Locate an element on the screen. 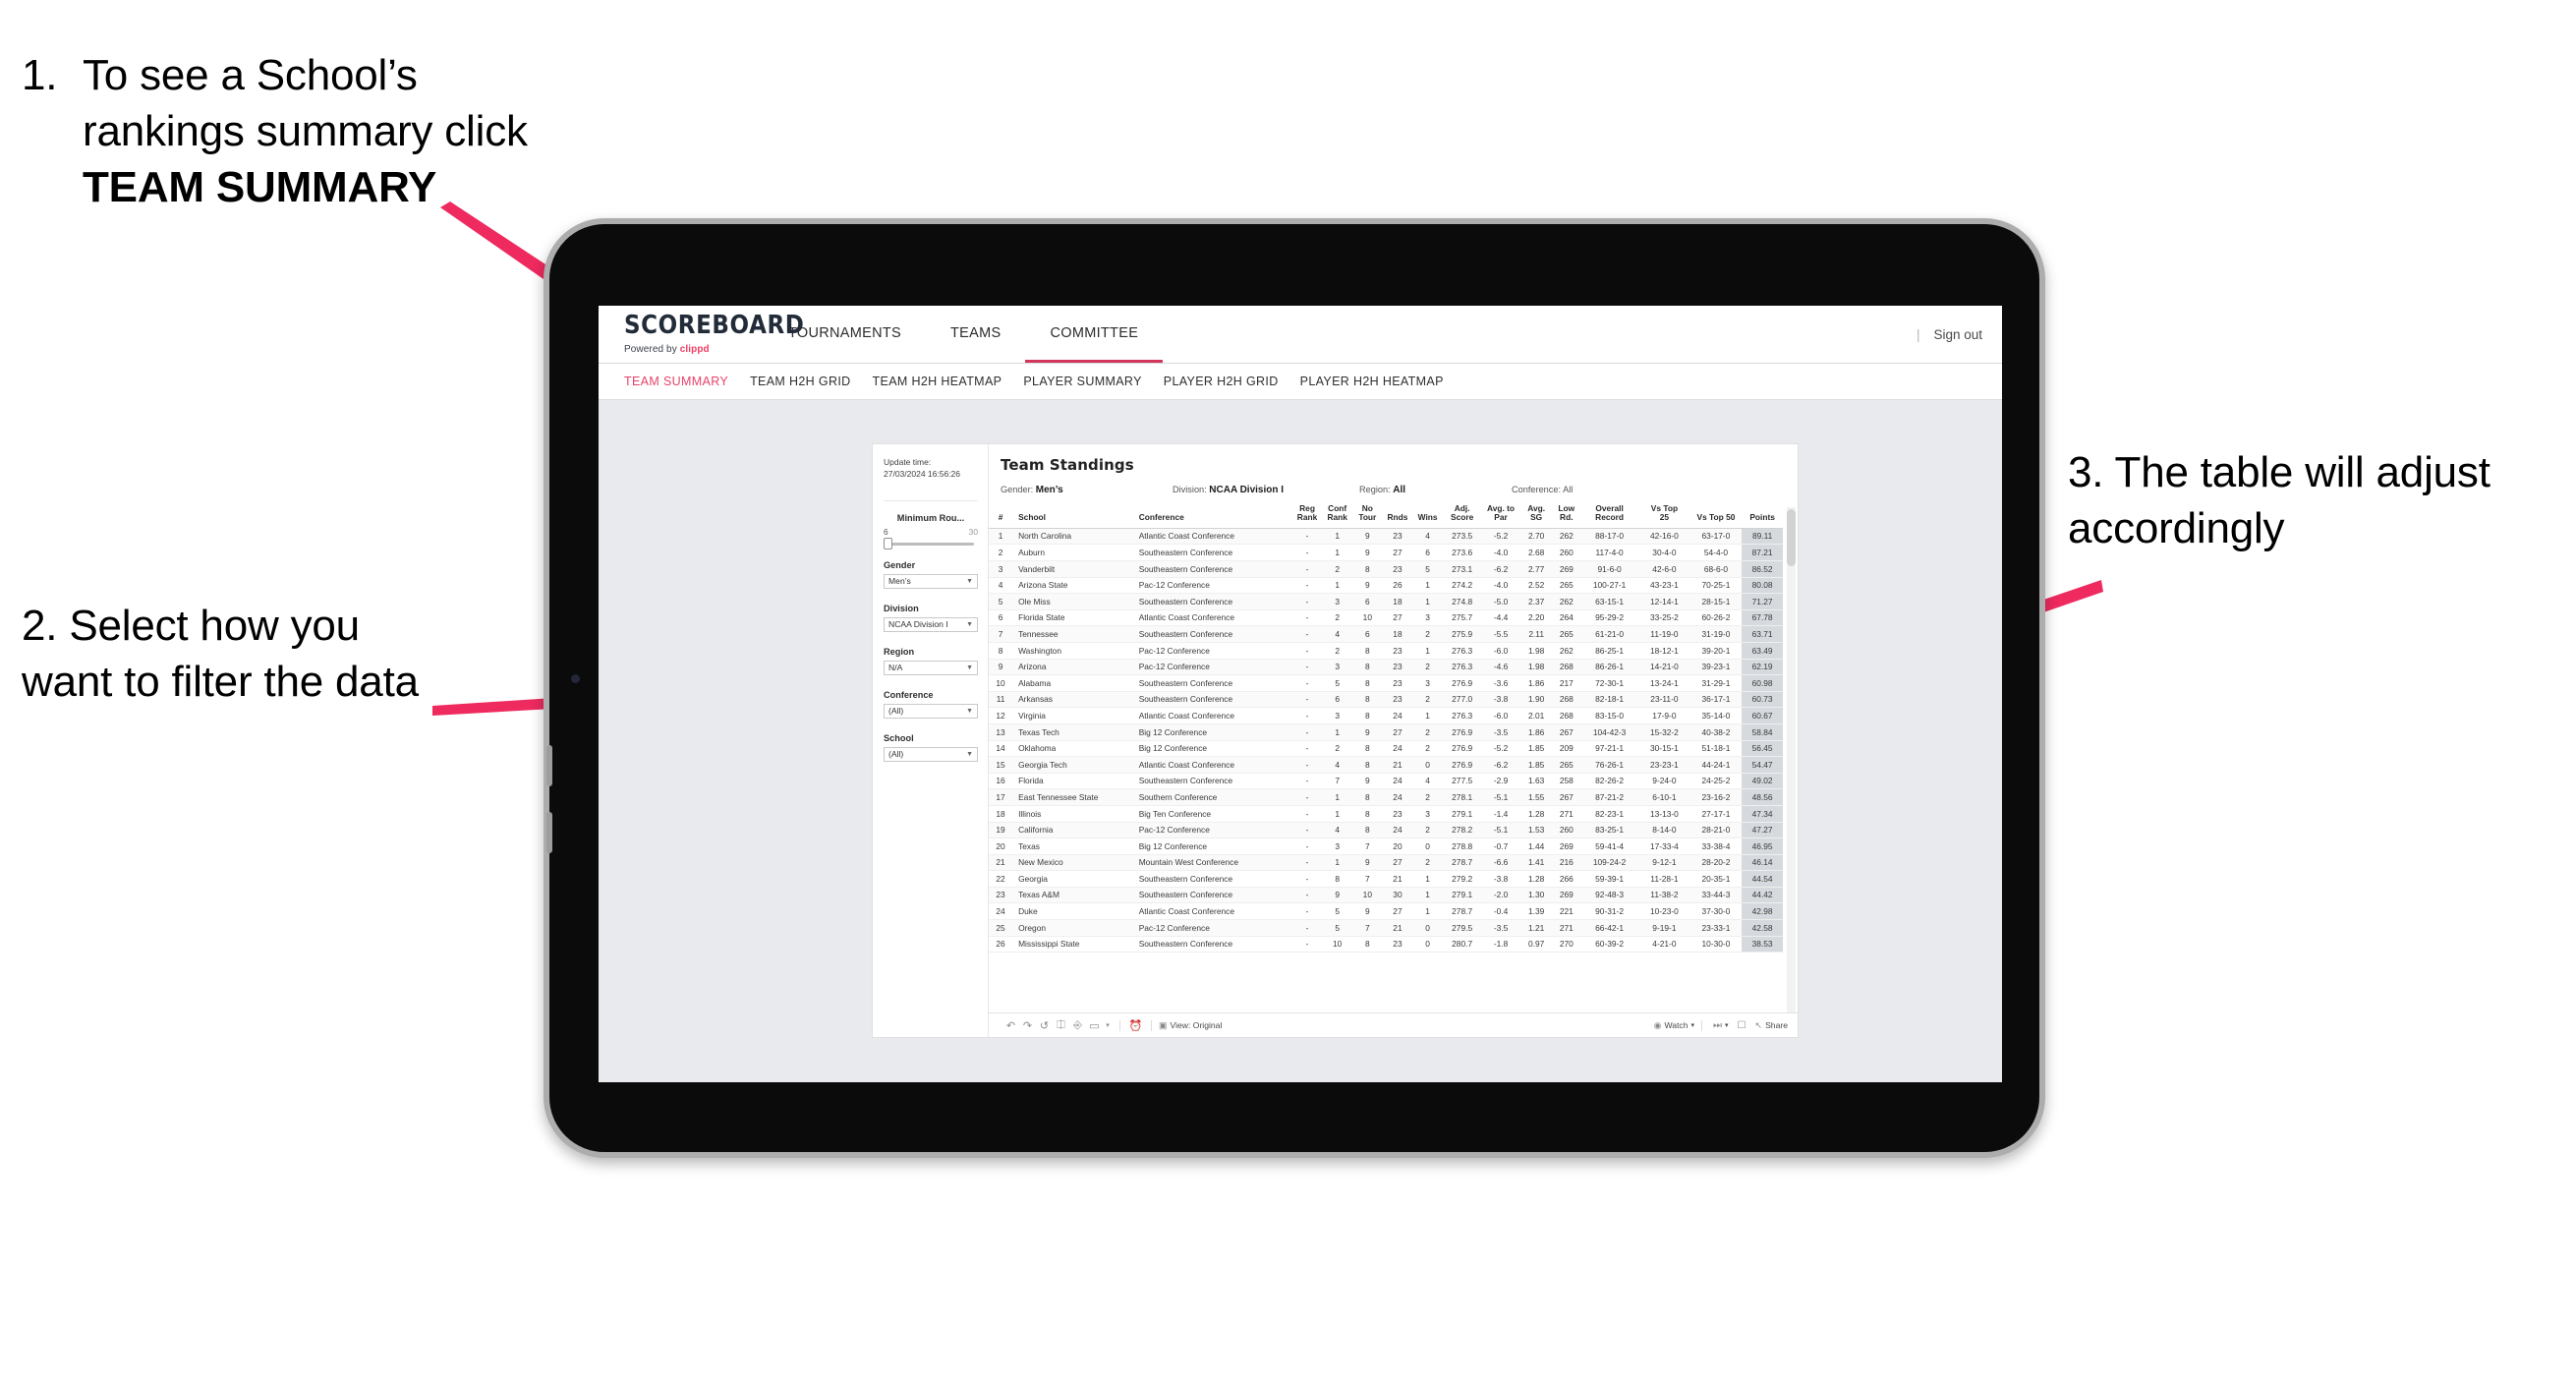  history-icon: ⏰ is located at coordinates (1135, 1025).